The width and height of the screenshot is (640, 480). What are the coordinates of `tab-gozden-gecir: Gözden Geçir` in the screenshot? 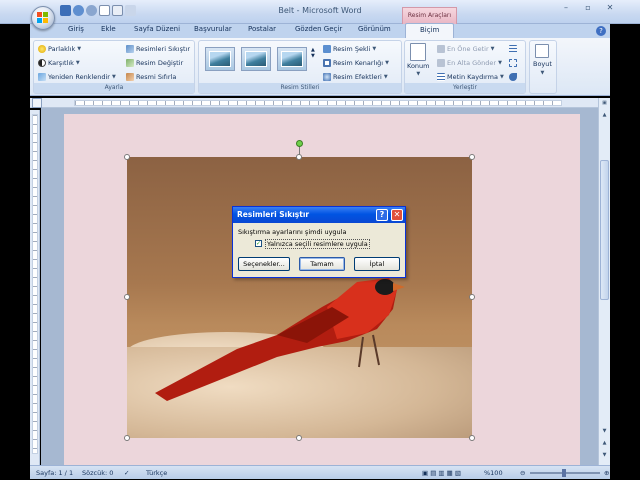 It's located at (318, 29).